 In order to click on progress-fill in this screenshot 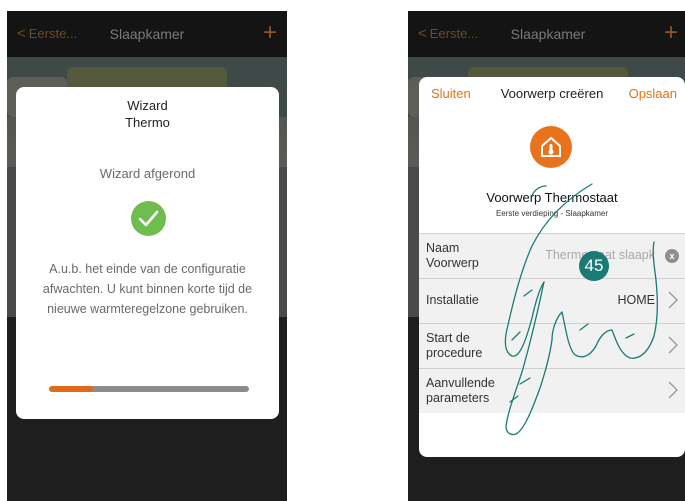, I will do `click(71, 389)`.